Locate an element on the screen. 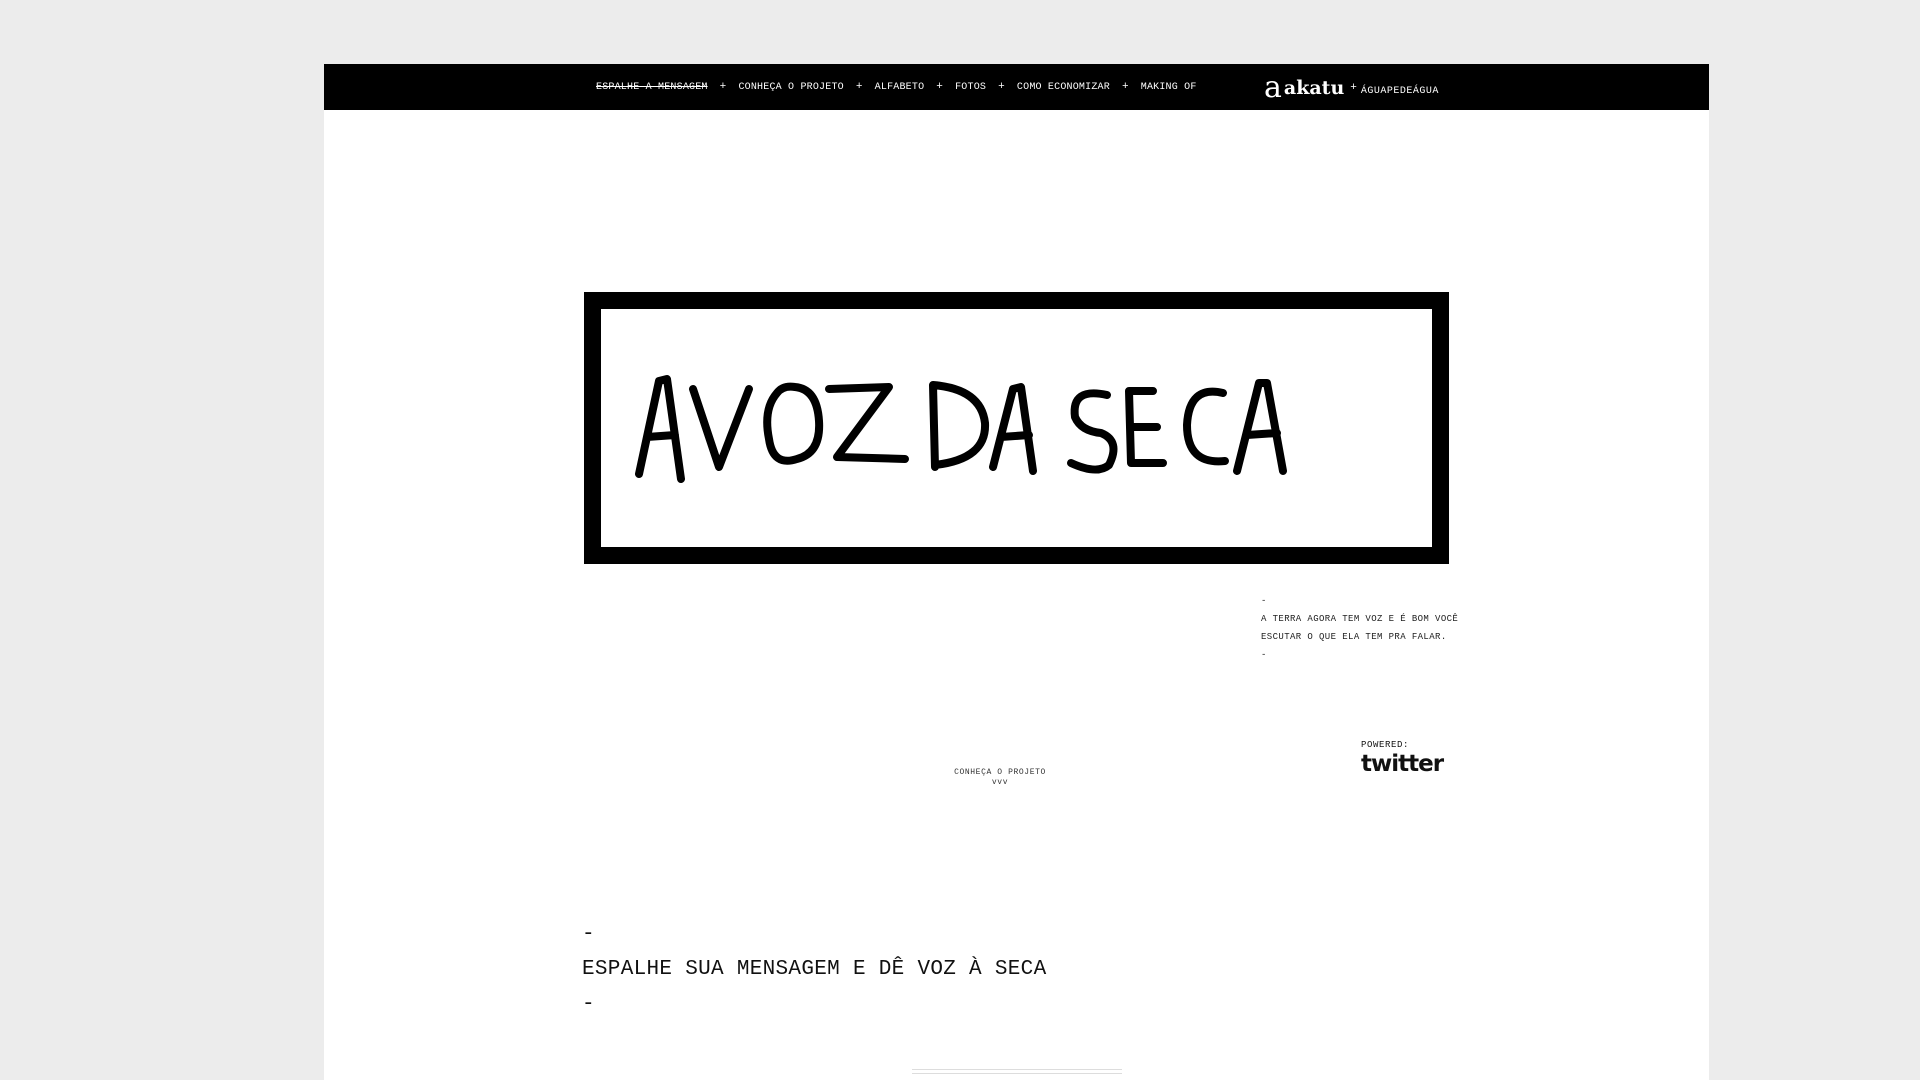  section-heading: ESPALHE SUA MENSAGEM E DÊ VOZ À SECA is located at coordinates (814, 969).